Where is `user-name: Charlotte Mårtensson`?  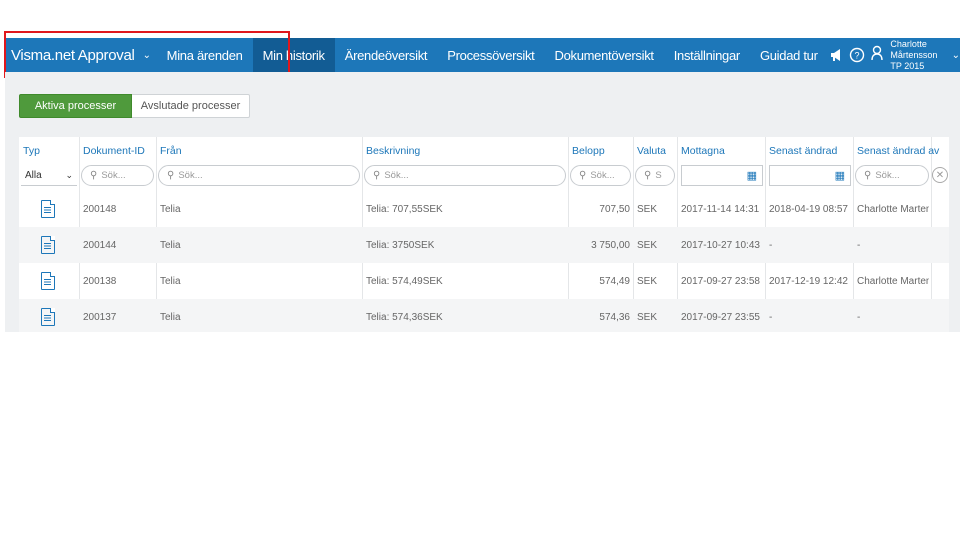
user-name: Charlotte Mårtensson is located at coordinates (914, 49).